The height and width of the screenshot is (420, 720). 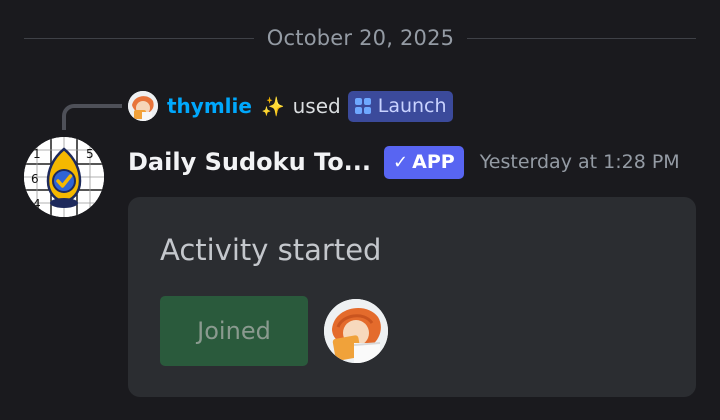 I want to click on message-timestamp: Yesterday at 1:28 PM, so click(x=580, y=162).